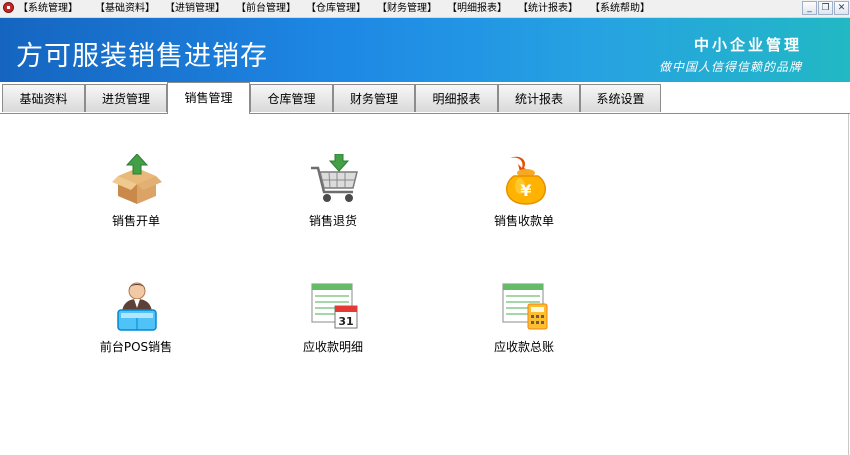  I want to click on restore-button: ❐, so click(825, 8).